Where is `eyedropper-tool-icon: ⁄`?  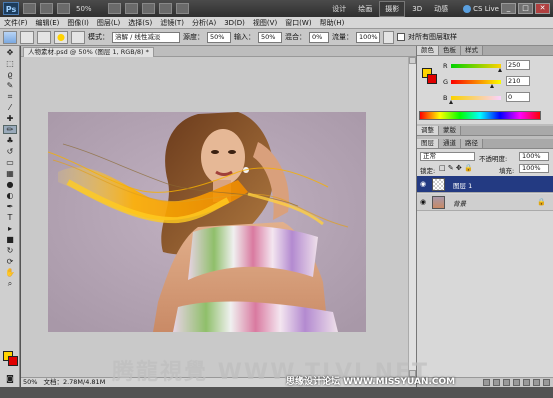 eyedropper-tool-icon: ⁄ is located at coordinates (10, 107).